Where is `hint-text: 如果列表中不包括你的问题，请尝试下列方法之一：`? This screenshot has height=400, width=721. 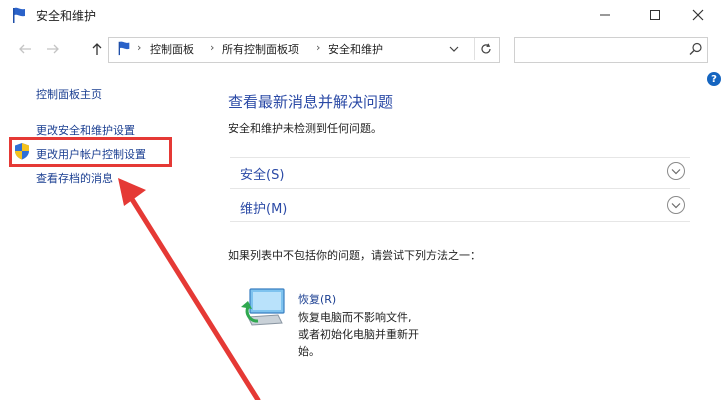
hint-text: 如果列表中不包括你的问题，请尝试下列方法之一： is located at coordinates (354, 255).